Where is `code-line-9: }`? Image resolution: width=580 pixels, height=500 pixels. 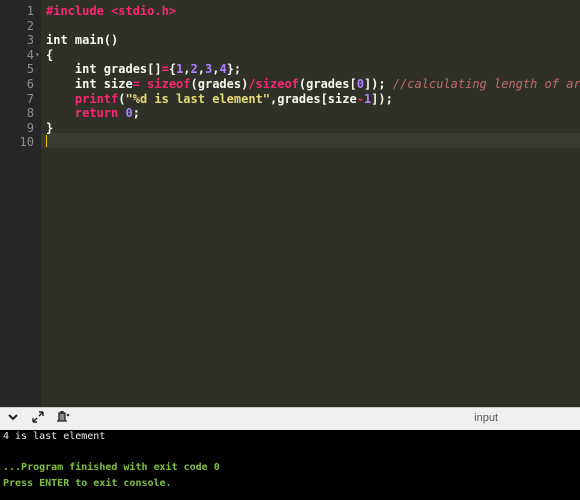
code-line-9: } is located at coordinates (50, 127).